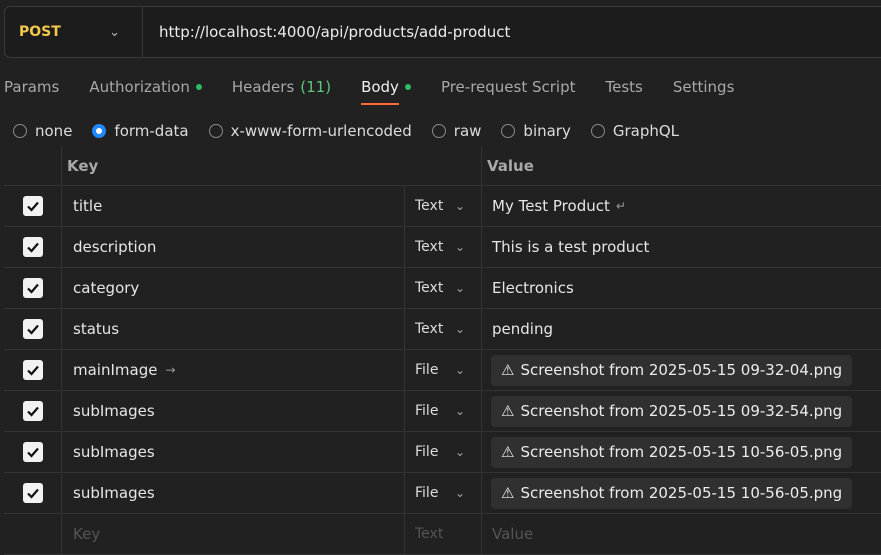  Describe the element at coordinates (233, 370) in the screenshot. I see `key-cell: mainImage →` at that location.